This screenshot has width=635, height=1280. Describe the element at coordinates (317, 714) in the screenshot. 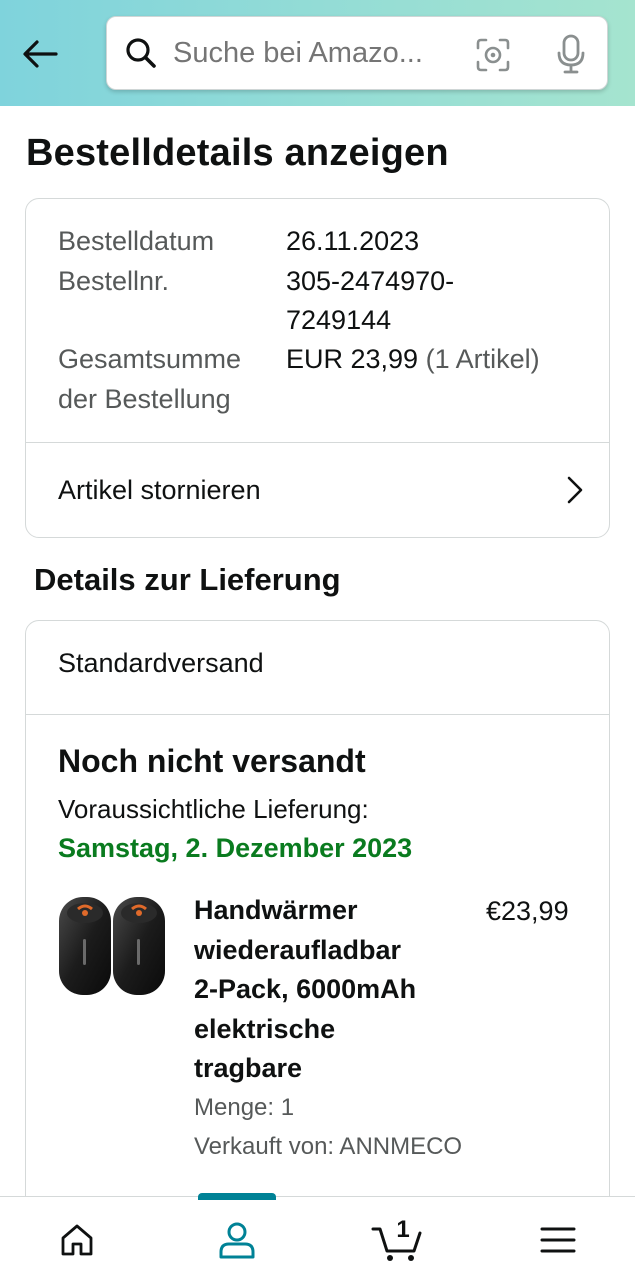

I see `divider` at that location.